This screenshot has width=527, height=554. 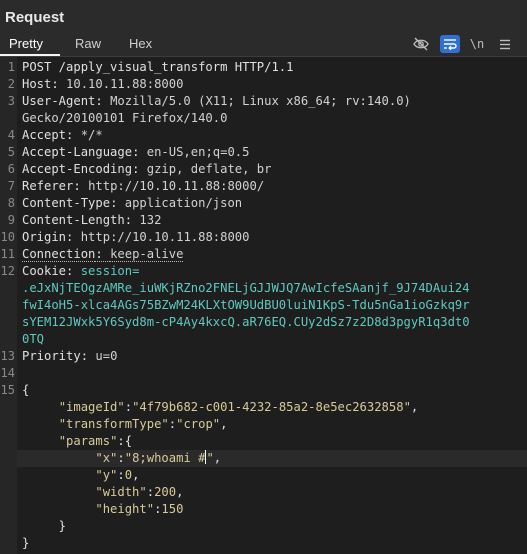 What do you see at coordinates (73, 220) in the screenshot?
I see `header-key: Content-Length` at bounding box center [73, 220].